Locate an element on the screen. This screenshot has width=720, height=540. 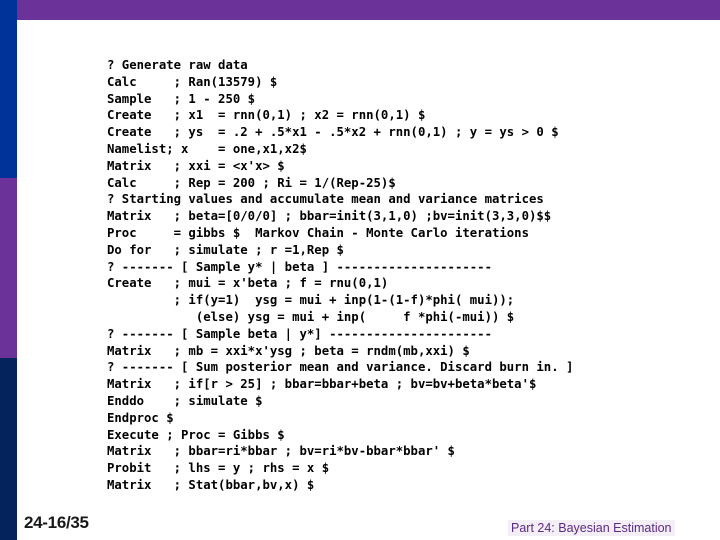
code-line: Create ; mui = x'beta ; f = rnu(0,1) is located at coordinates (248, 283).